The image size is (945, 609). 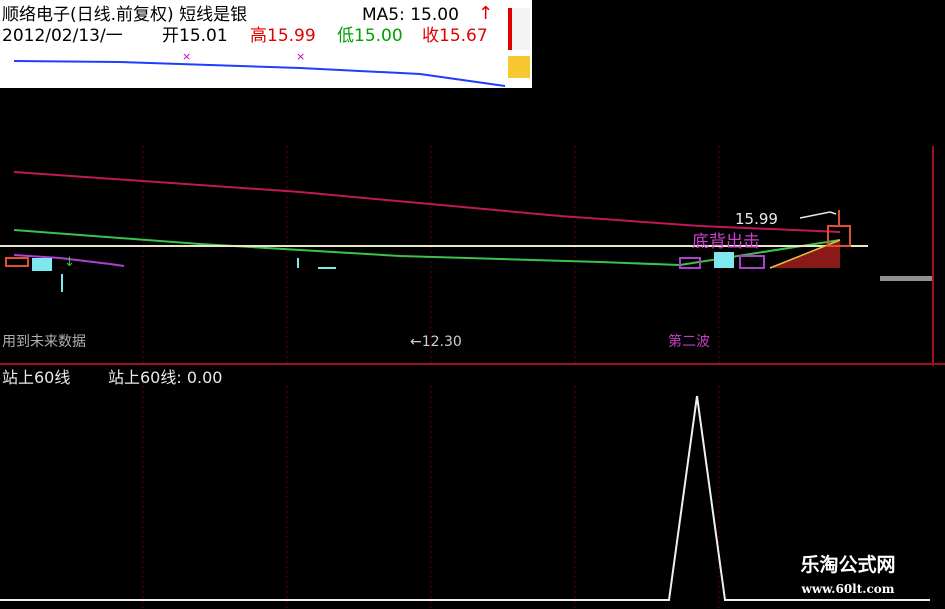 What do you see at coordinates (848, 581) in the screenshot?
I see `site-watermark: 乐淘公式网 www.60lt.com` at bounding box center [848, 581].